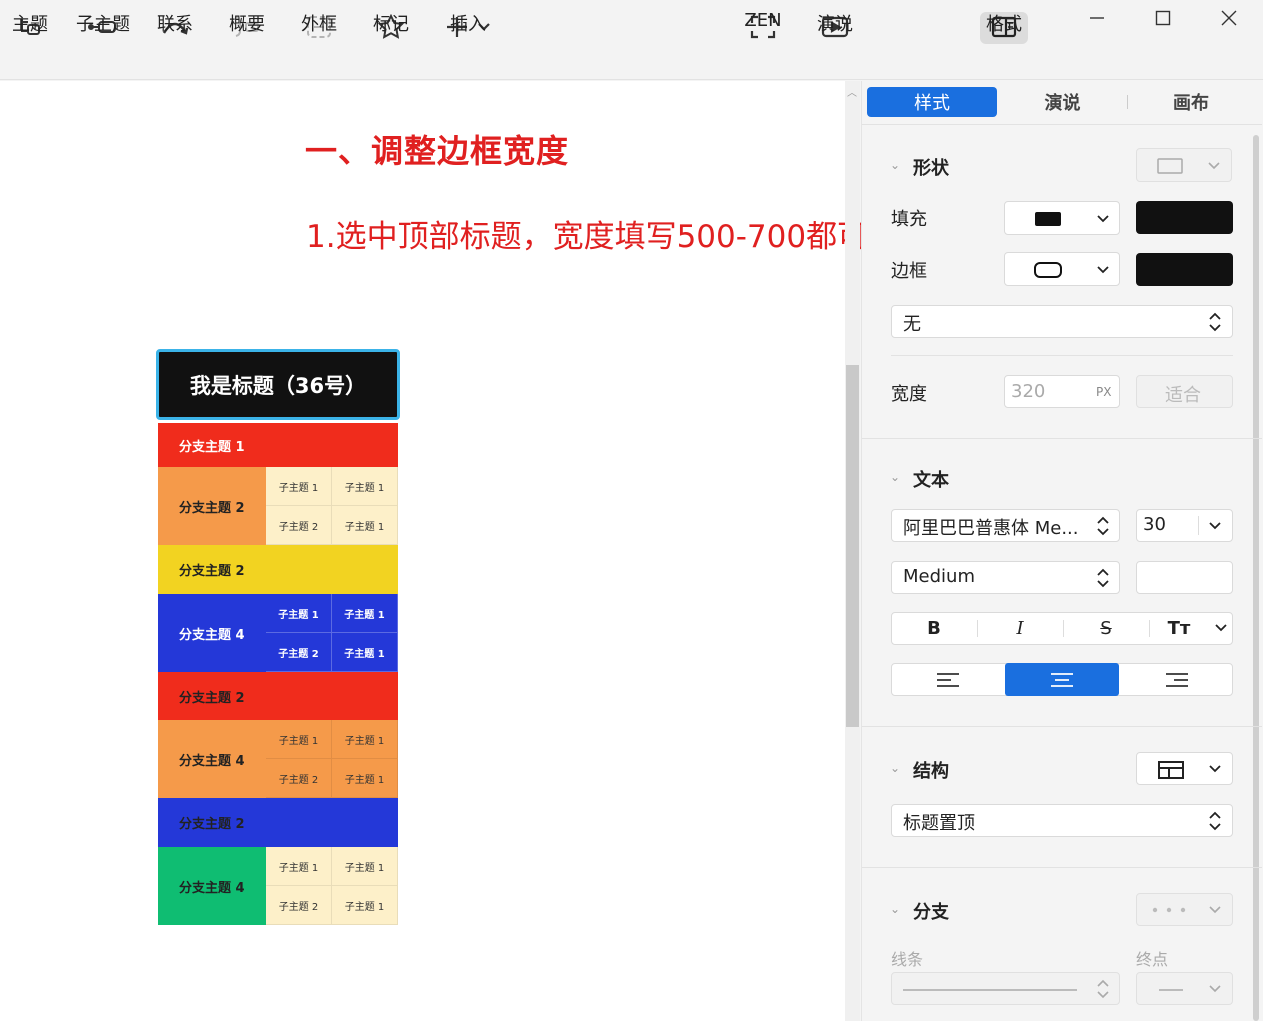 This screenshot has height=1021, width=1263. What do you see at coordinates (1184, 165) in the screenshot?
I see `shape-select` at bounding box center [1184, 165].